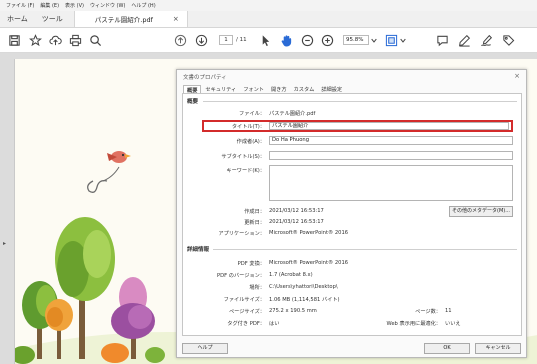  Describe the element at coordinates (391, 40) in the screenshot. I see `fit-page-icon` at that location.